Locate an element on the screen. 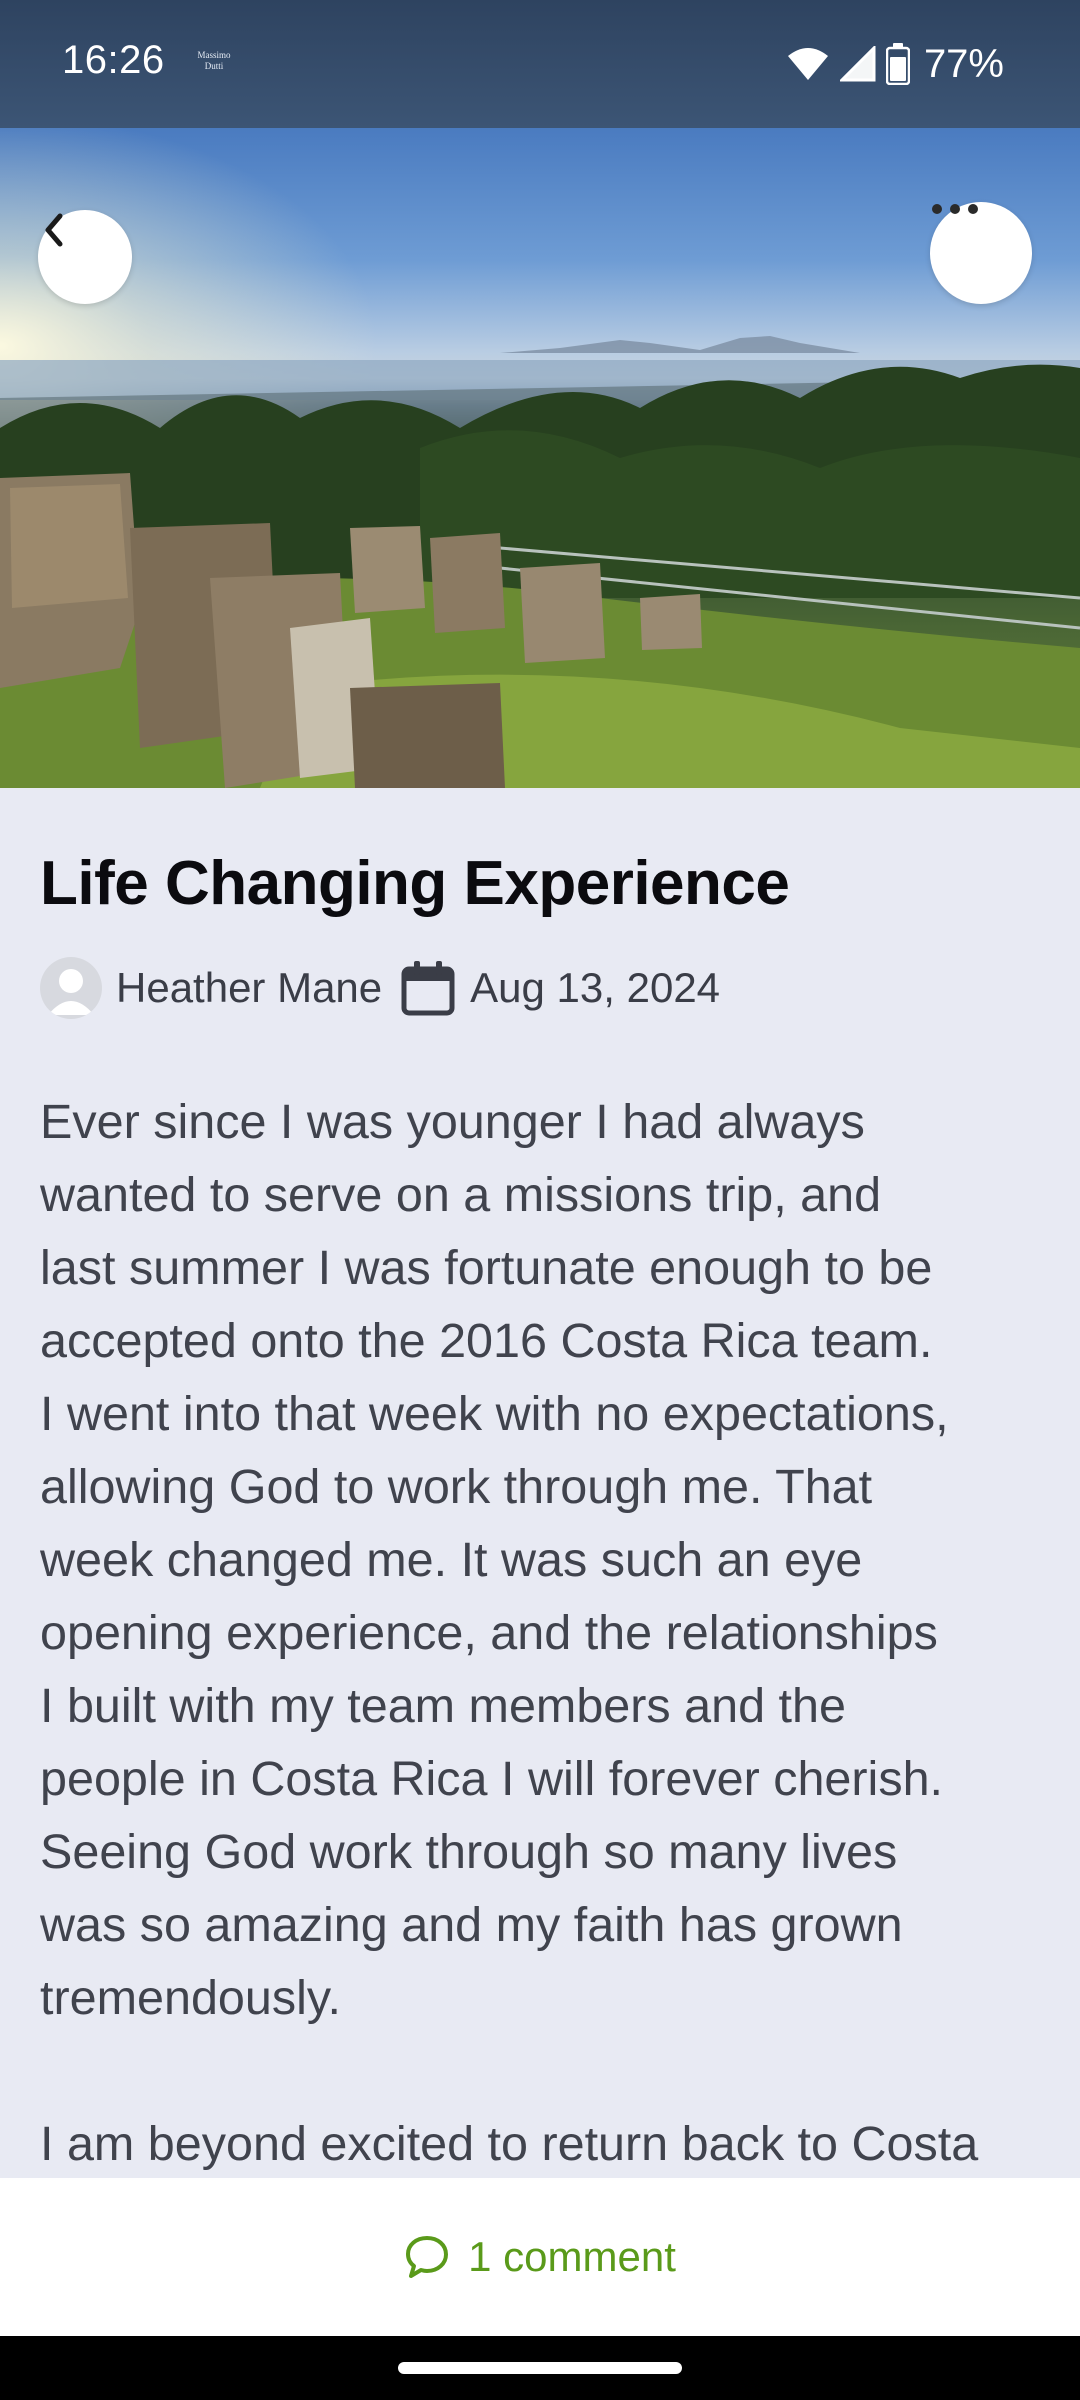 This screenshot has height=2400, width=1080. author-avatar is located at coordinates (71, 988).